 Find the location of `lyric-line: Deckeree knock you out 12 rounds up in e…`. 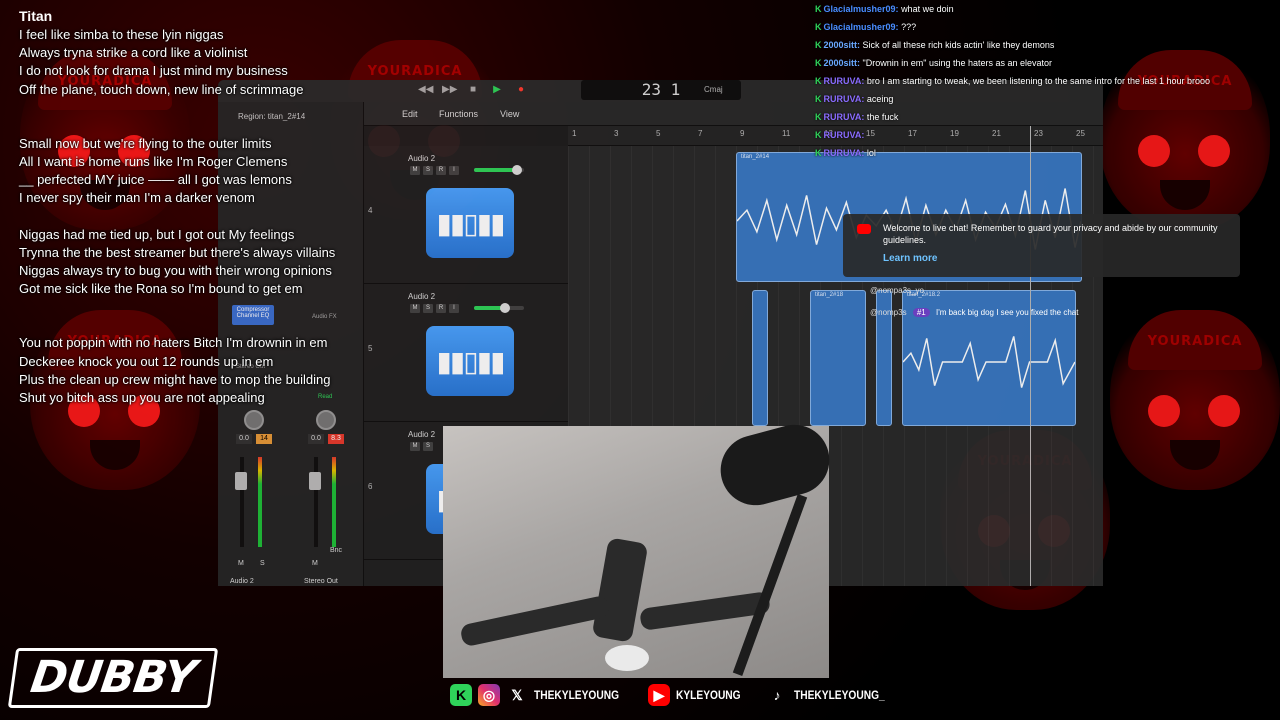

lyric-line: Deckeree knock you out 12 rounds up in e… is located at coordinates (146, 361).